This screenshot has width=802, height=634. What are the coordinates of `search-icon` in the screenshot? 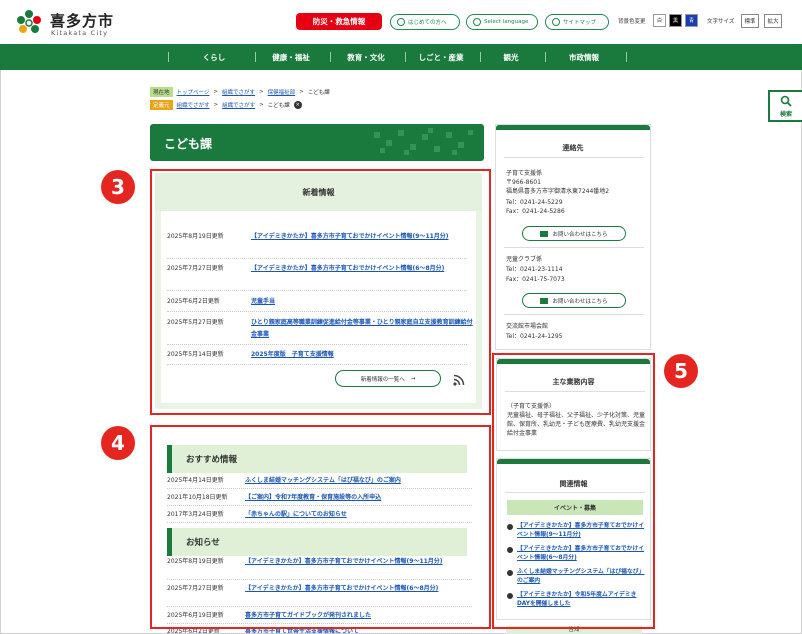 It's located at (786, 101).